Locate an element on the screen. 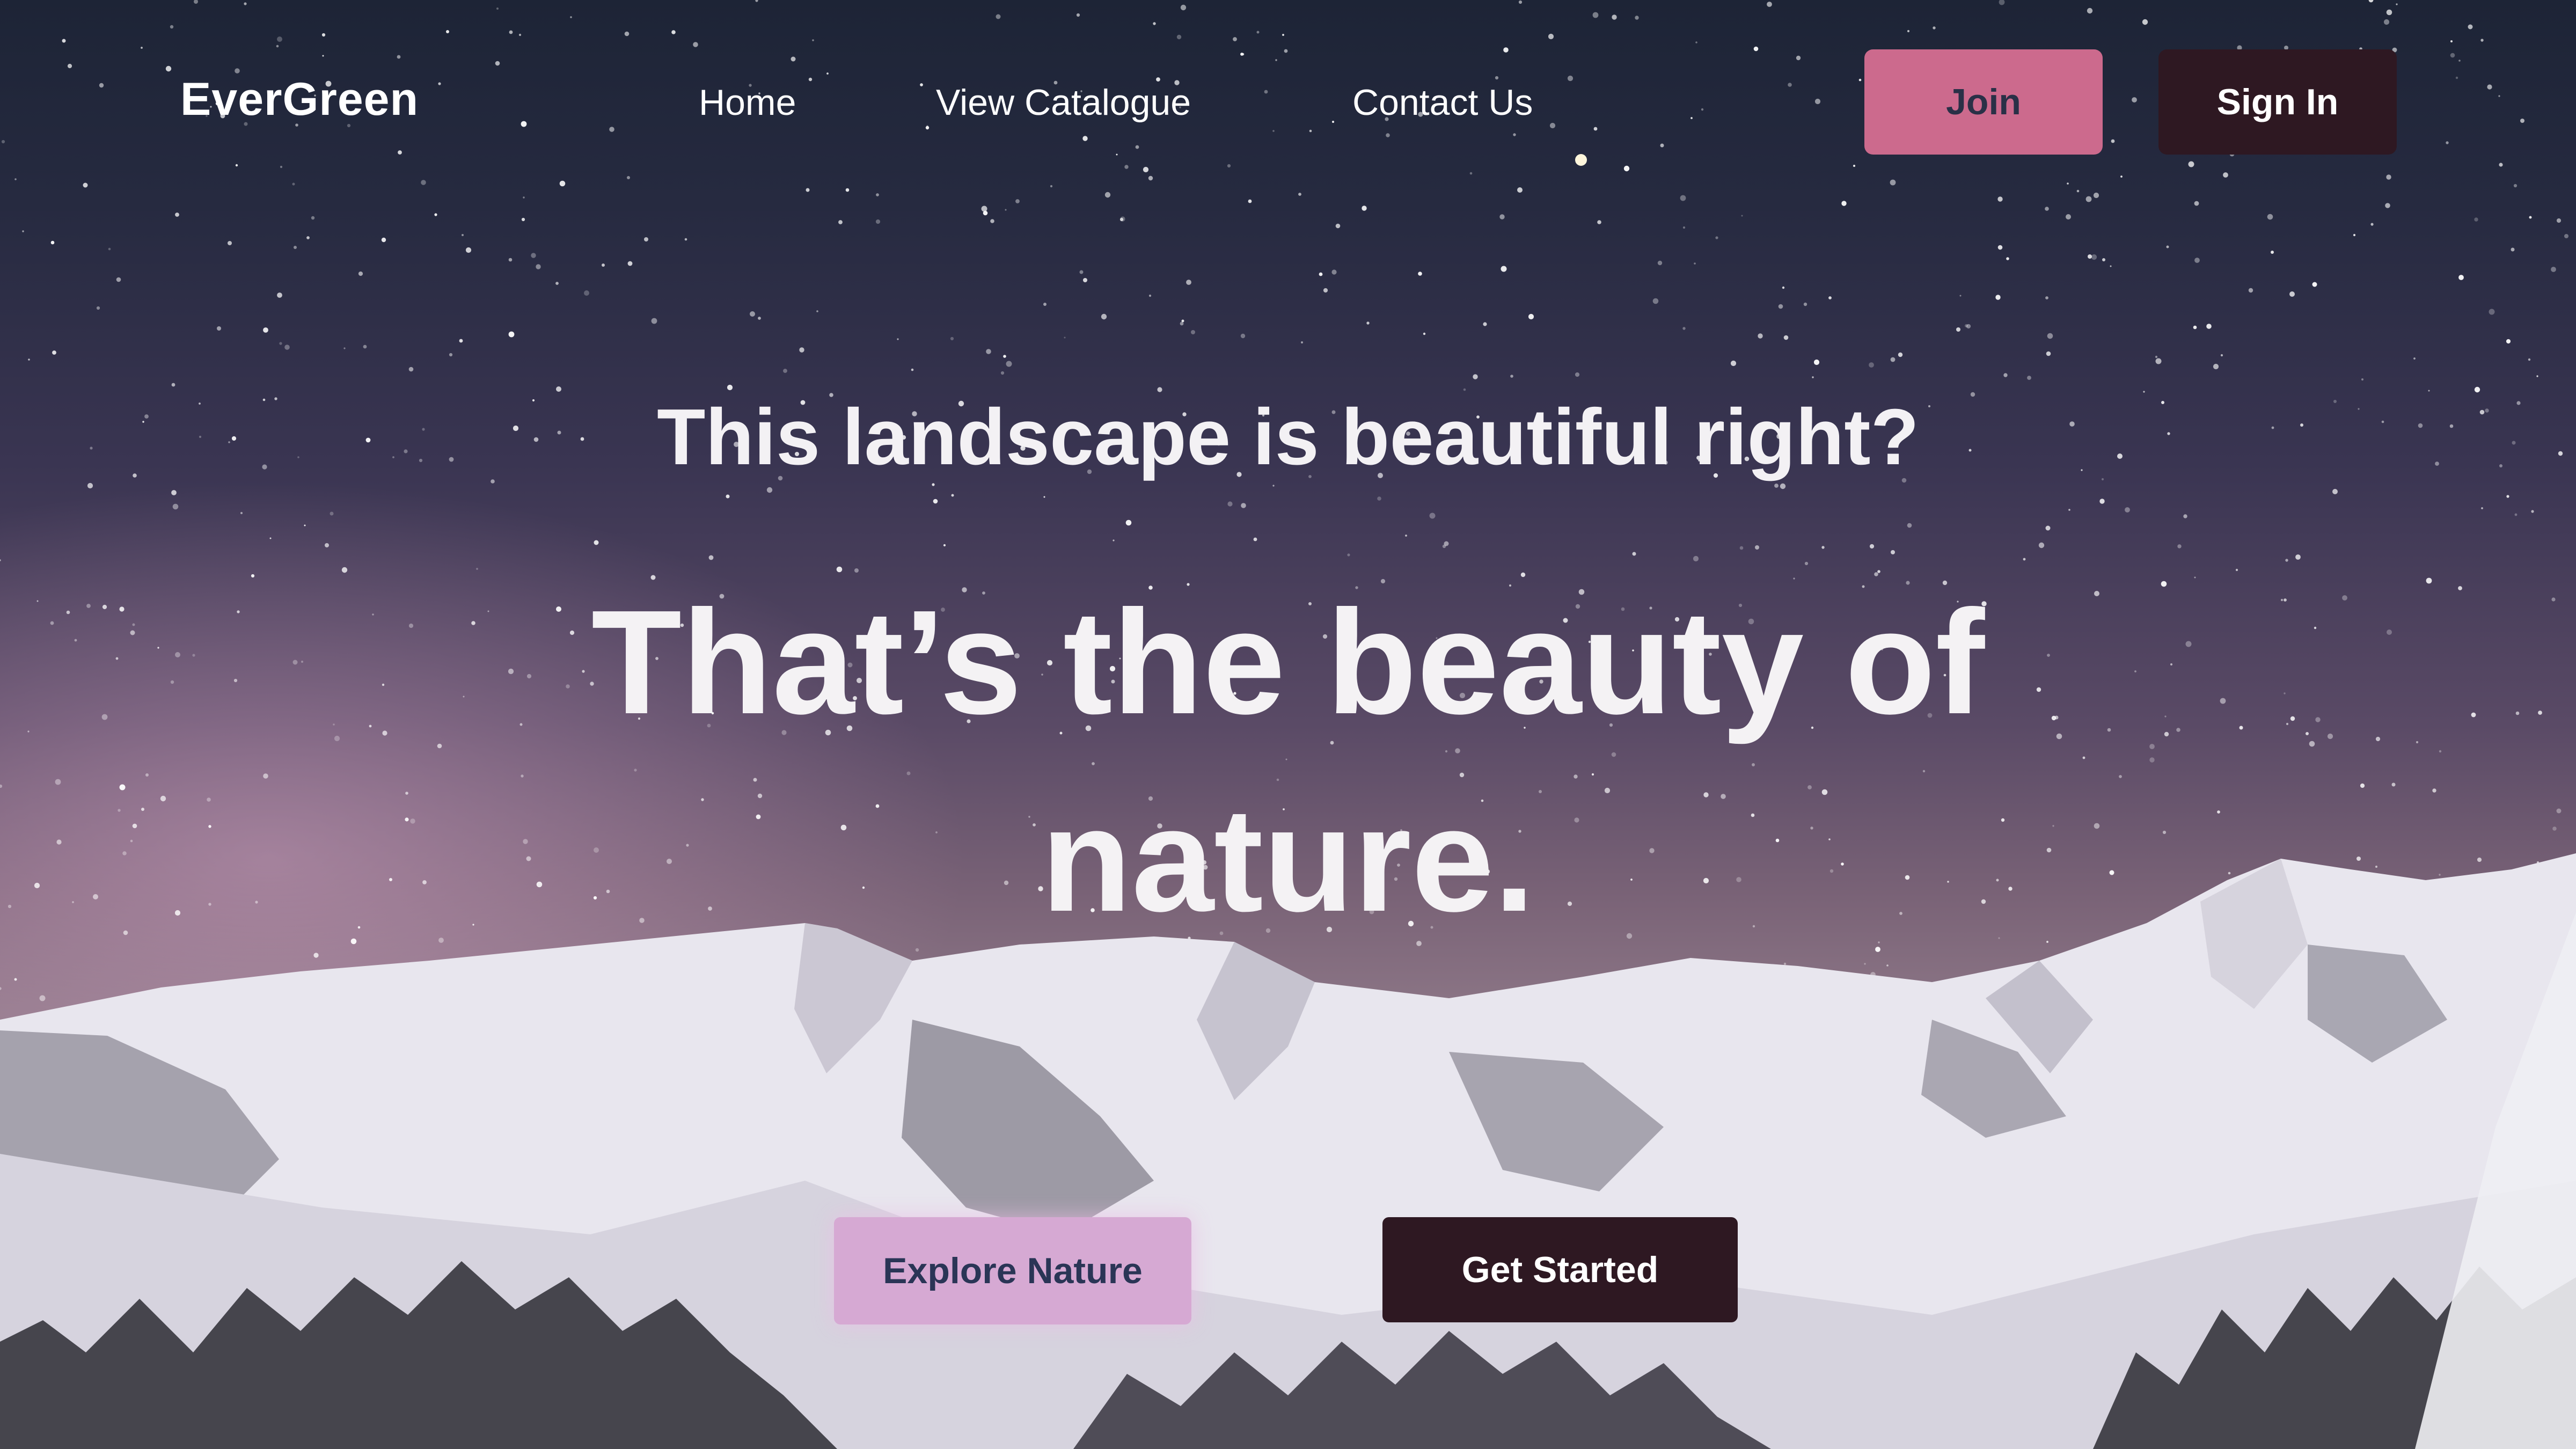 The height and width of the screenshot is (1449, 2576). brand-logo: EverGreen is located at coordinates (299, 99).